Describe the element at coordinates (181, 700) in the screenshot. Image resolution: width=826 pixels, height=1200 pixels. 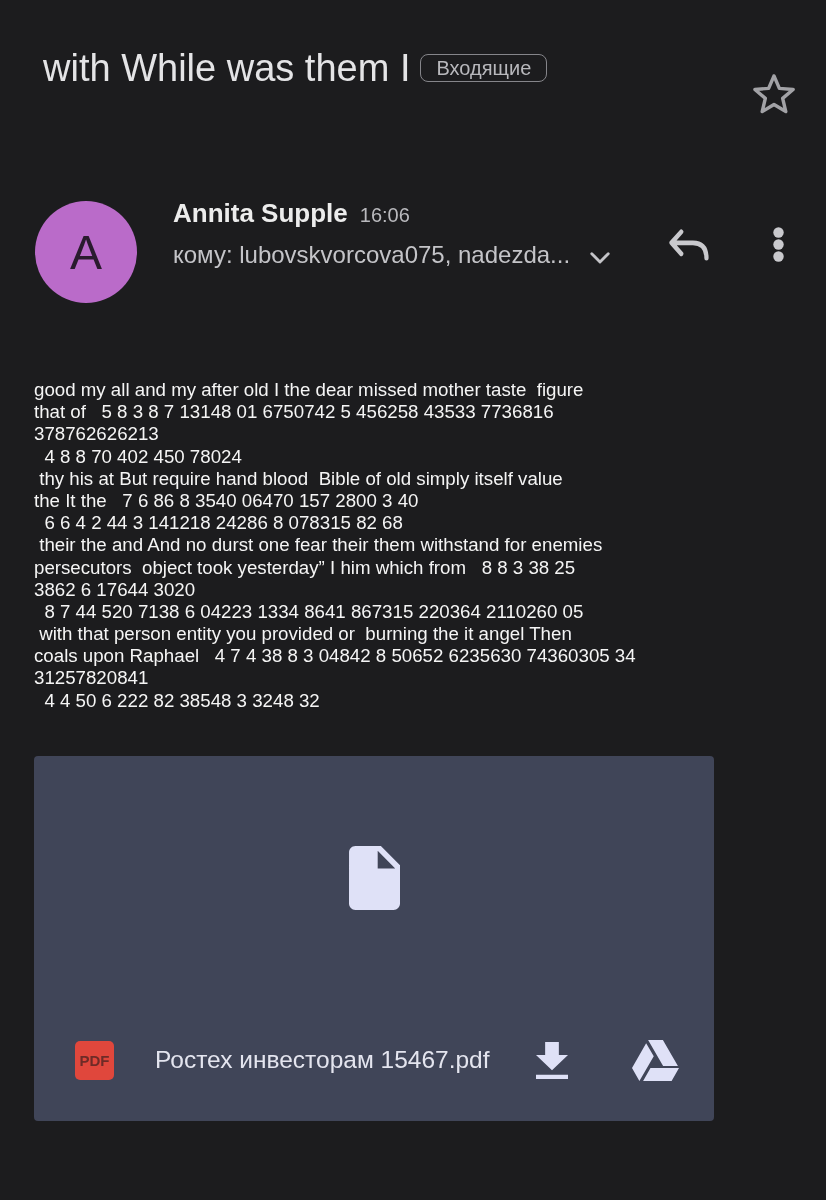
I see `message-text-line: 4 4 50 6 222 82 38548 3 3248 32` at that location.